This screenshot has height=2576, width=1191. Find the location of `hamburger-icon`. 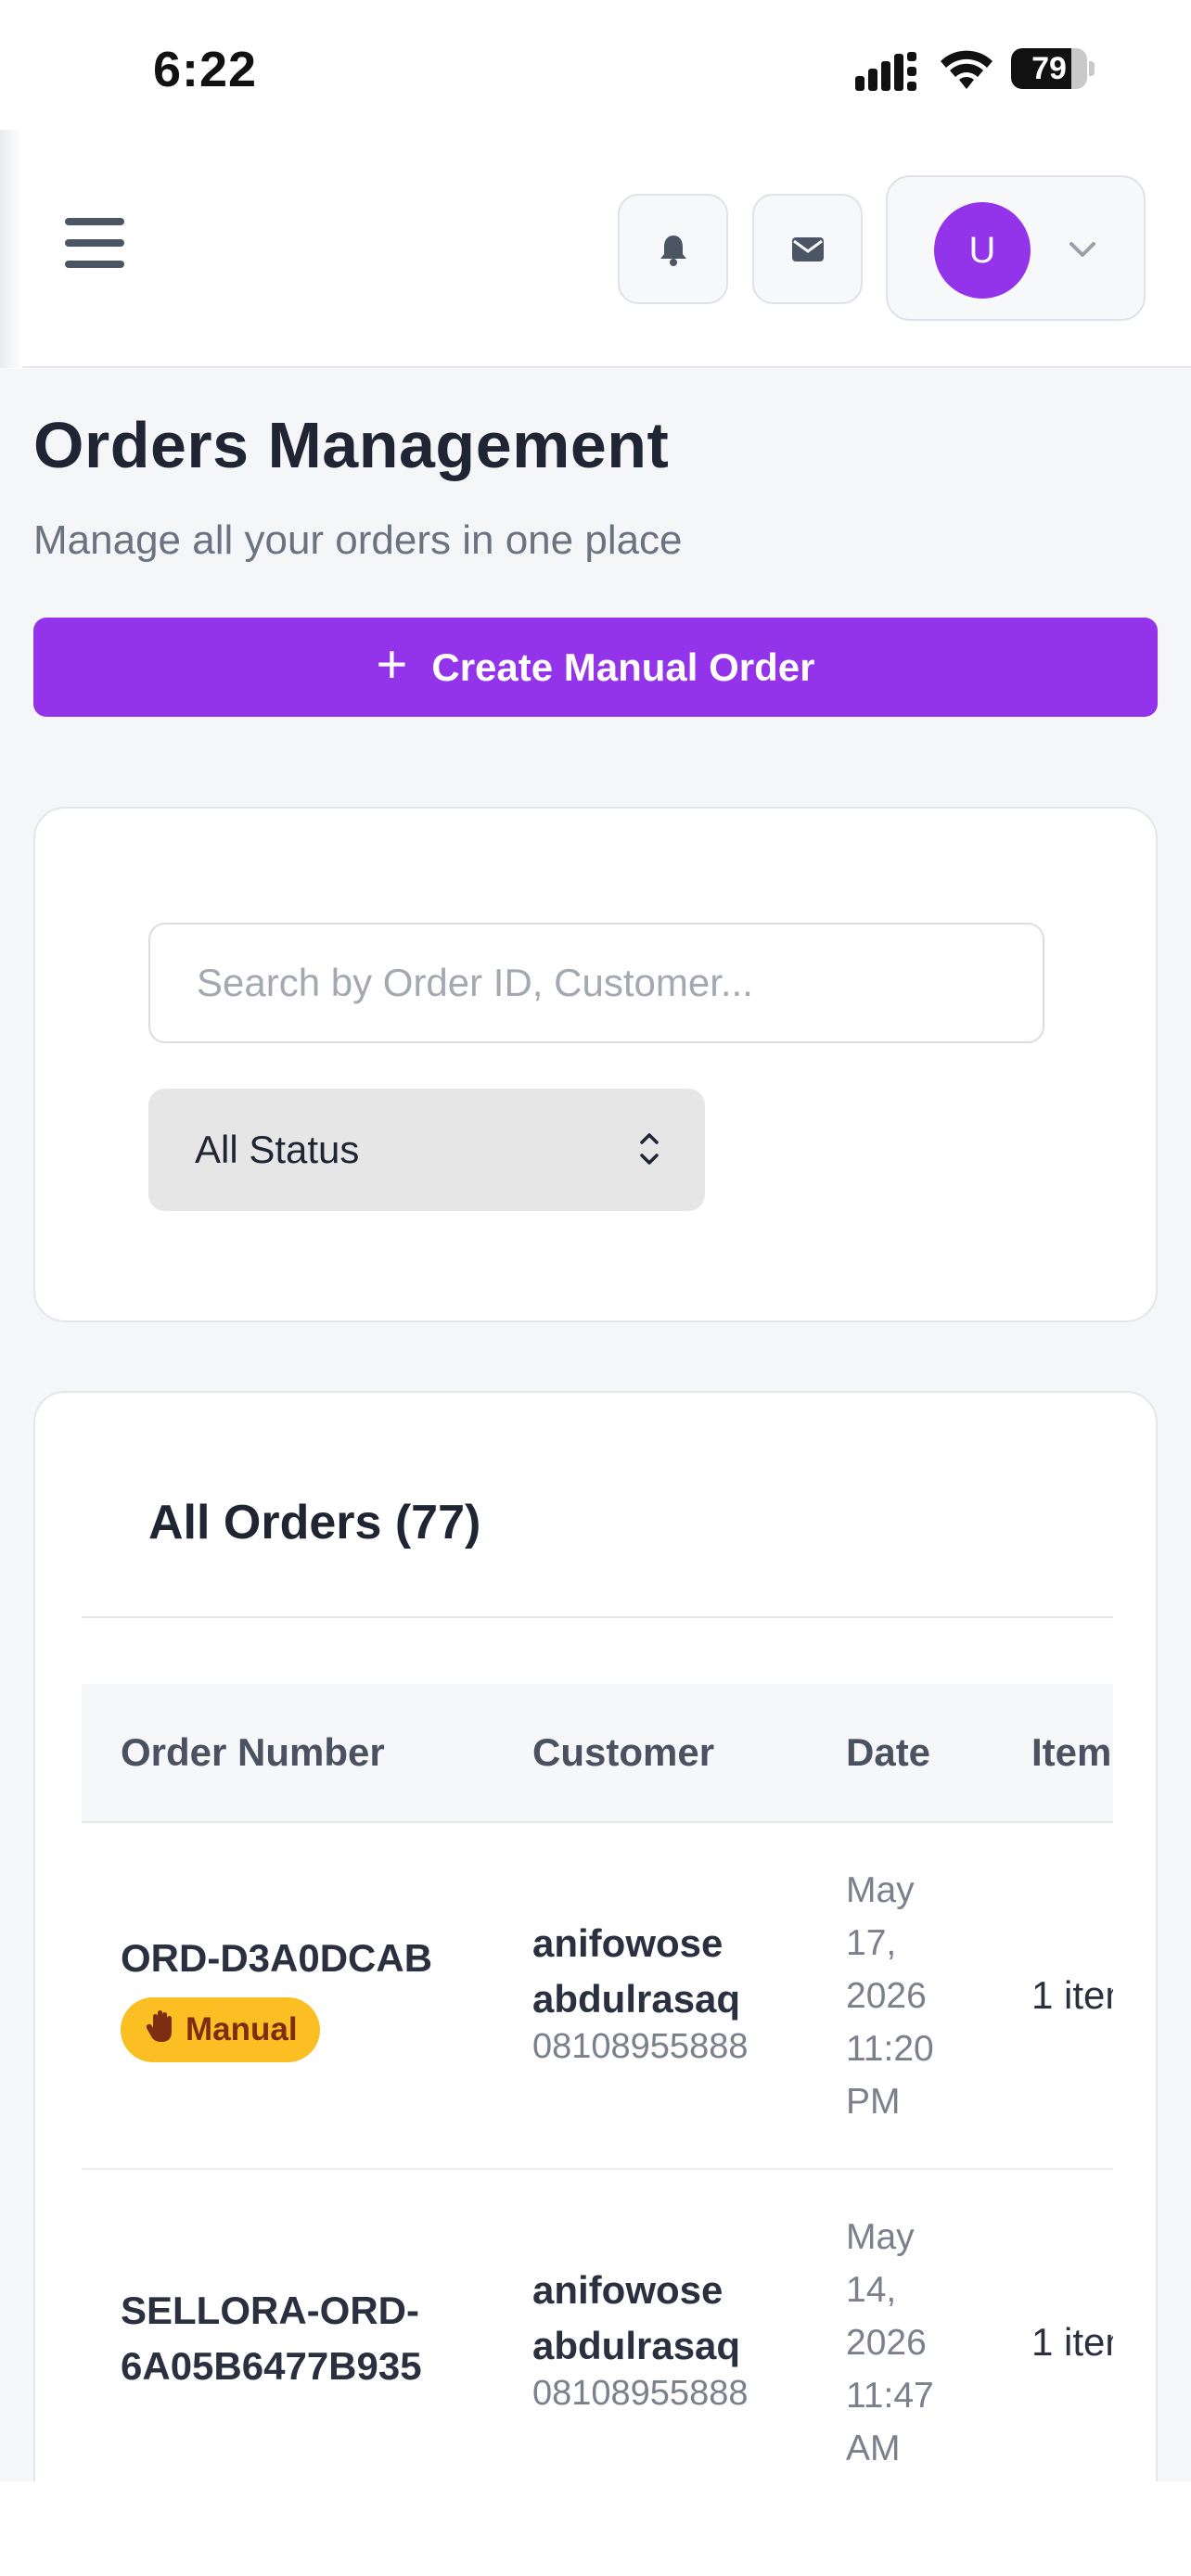

hamburger-icon is located at coordinates (95, 243).